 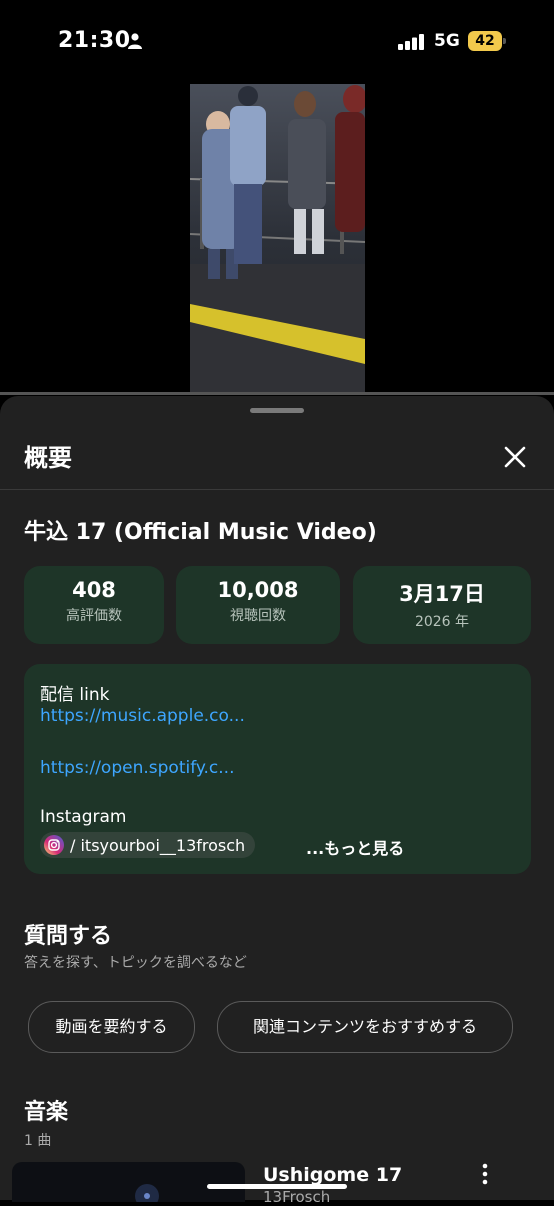 I want to click on status-time: 21:30, so click(x=94, y=40).